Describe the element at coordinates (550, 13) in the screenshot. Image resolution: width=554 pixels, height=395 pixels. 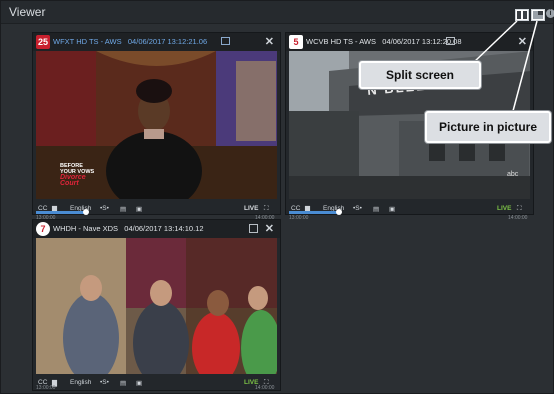
I see `info-icon: i` at that location.